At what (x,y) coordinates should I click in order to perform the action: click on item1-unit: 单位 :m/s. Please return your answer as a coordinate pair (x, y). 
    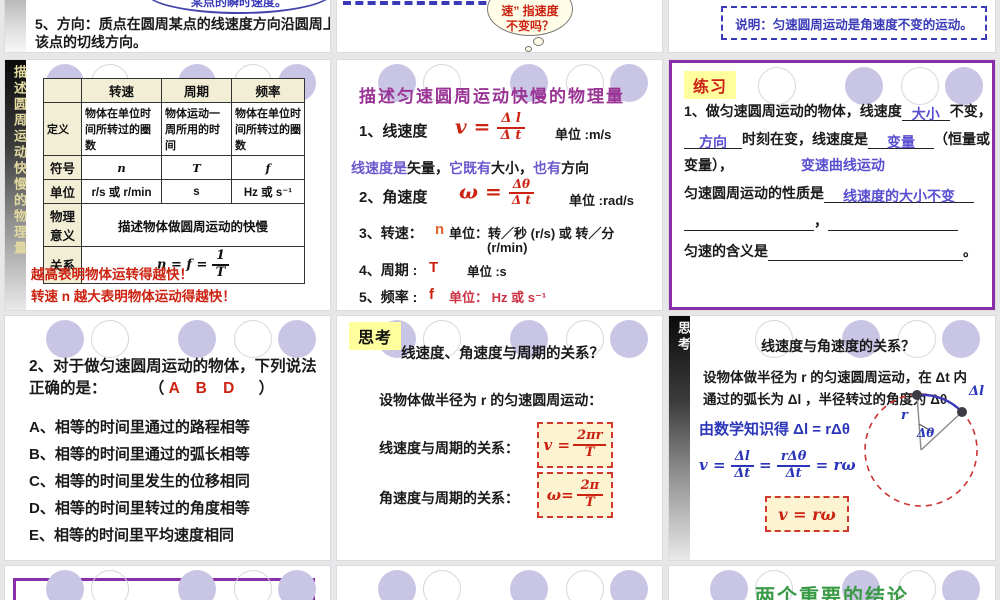
    Looking at the image, I should click on (583, 134).